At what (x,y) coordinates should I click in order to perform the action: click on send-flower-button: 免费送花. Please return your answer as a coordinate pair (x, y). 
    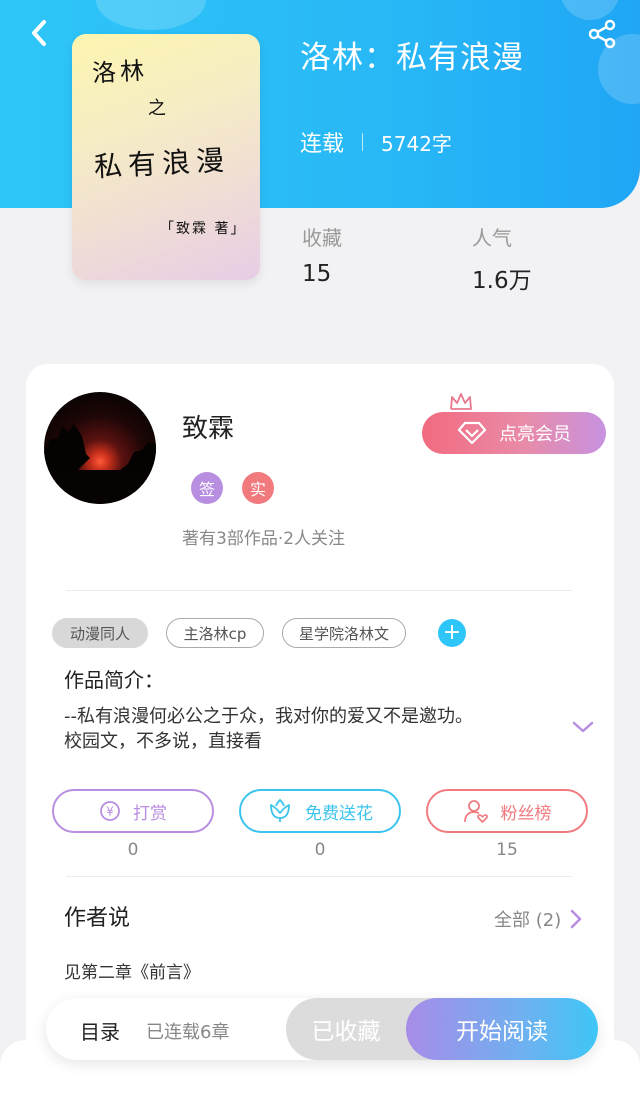
    Looking at the image, I should click on (320, 811).